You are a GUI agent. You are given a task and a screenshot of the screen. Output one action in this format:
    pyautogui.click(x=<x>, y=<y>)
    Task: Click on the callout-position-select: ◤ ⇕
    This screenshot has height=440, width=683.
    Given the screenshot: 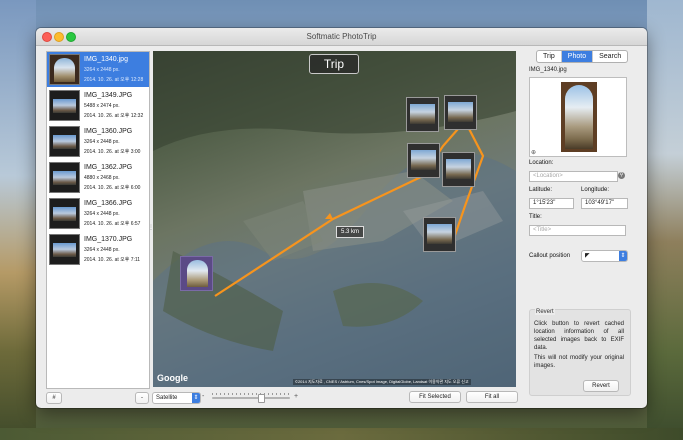 What is the action you would take?
    pyautogui.click(x=604, y=256)
    